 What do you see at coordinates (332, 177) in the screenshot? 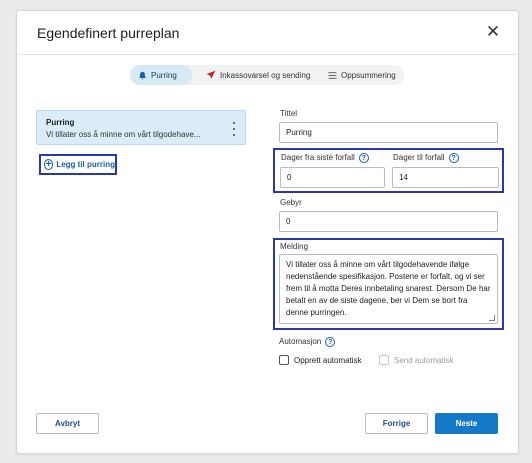
I see `days-since-due-field: 0` at bounding box center [332, 177].